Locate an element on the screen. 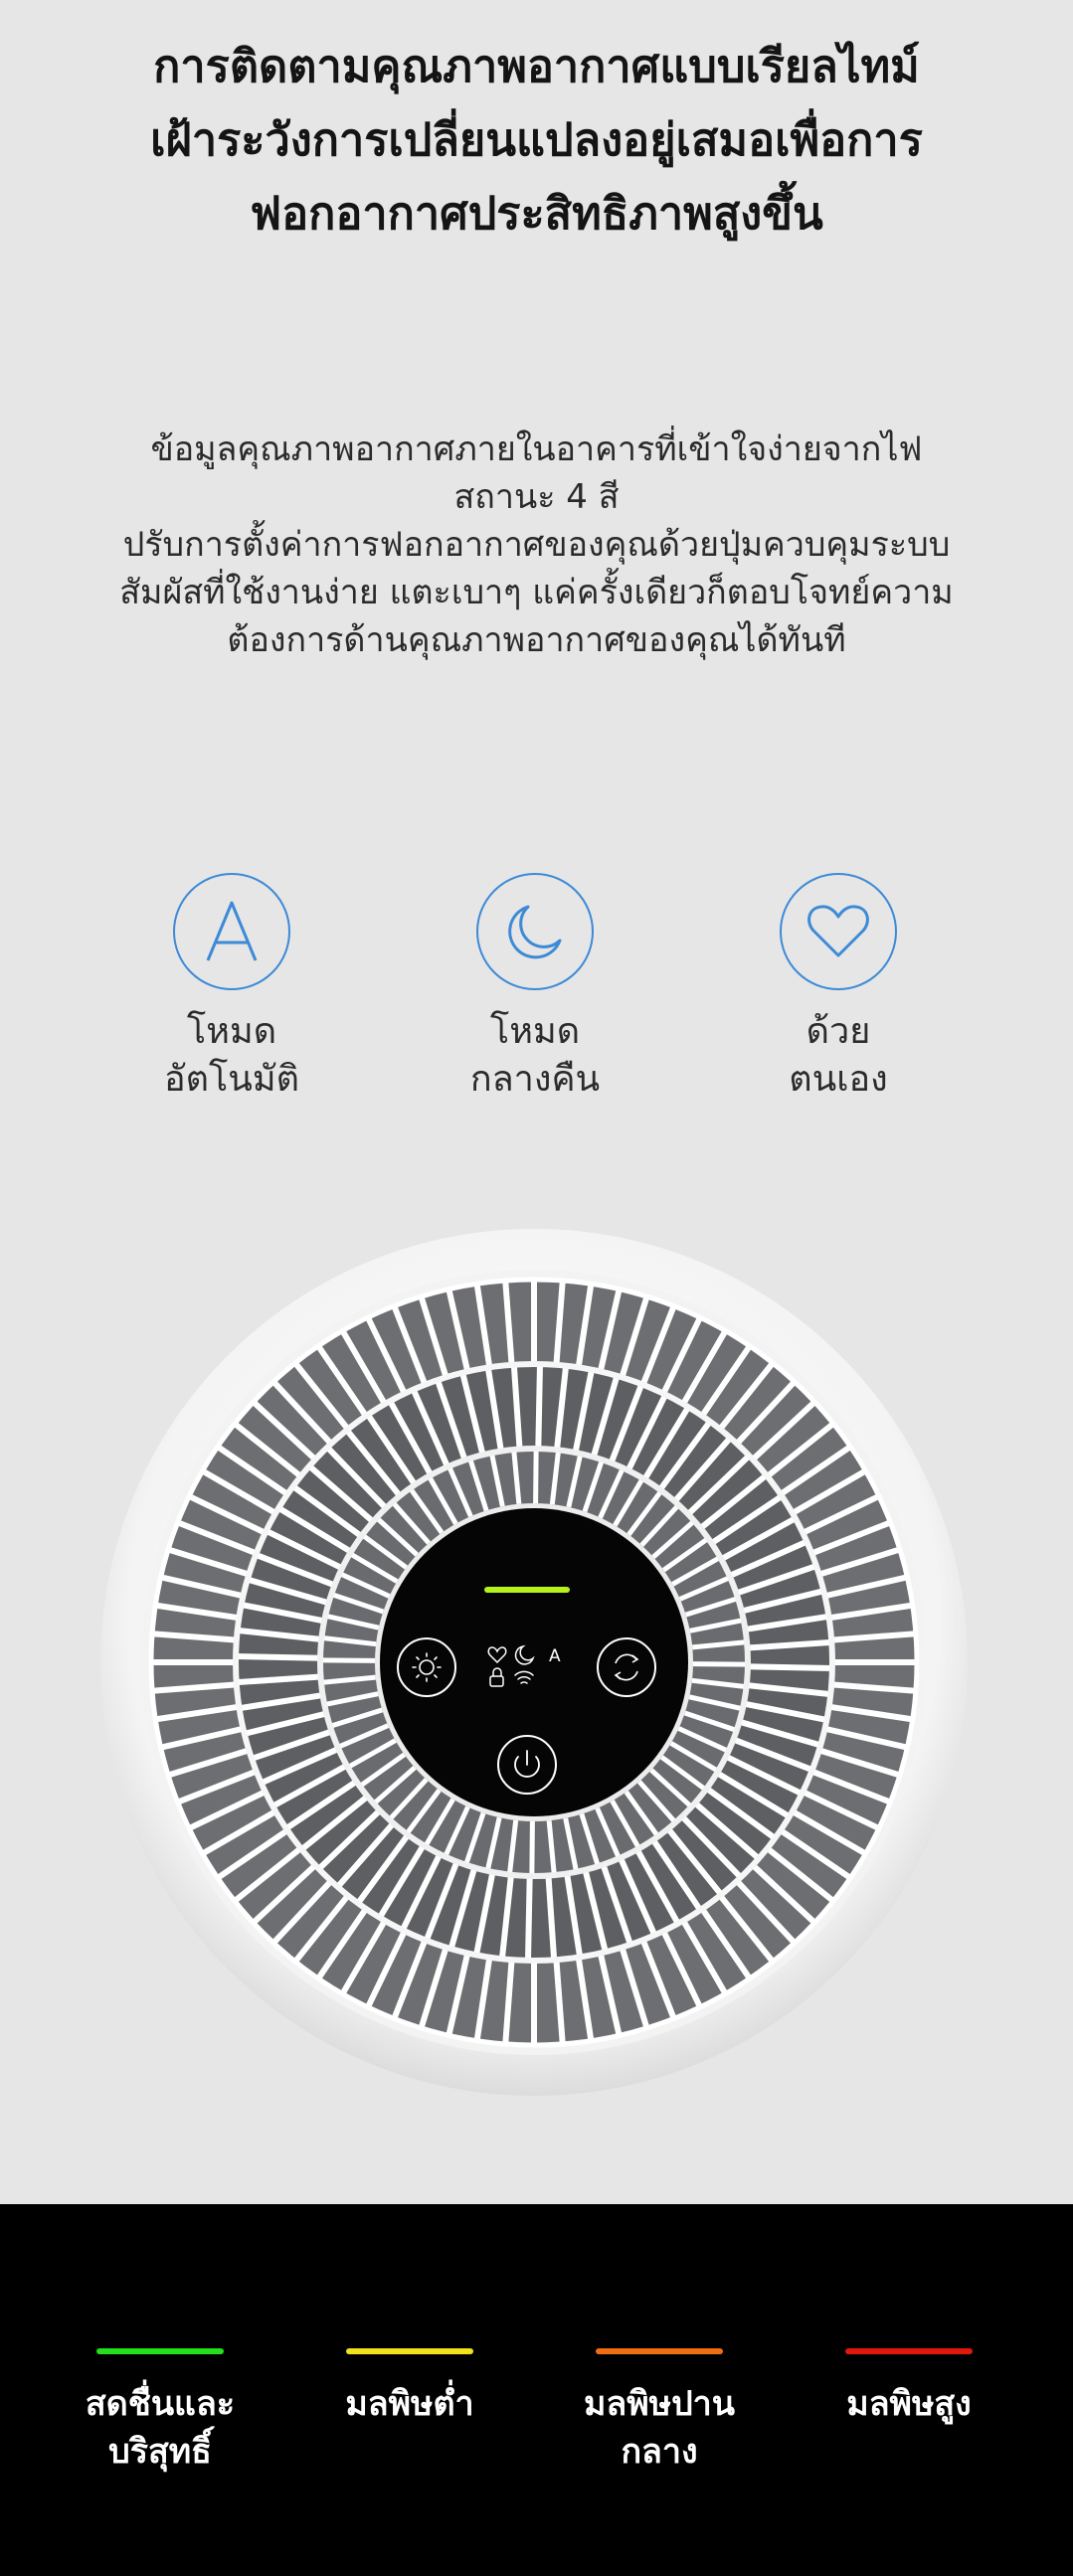 The height and width of the screenshot is (2576, 1073). status-bar-red is located at coordinates (909, 2351).